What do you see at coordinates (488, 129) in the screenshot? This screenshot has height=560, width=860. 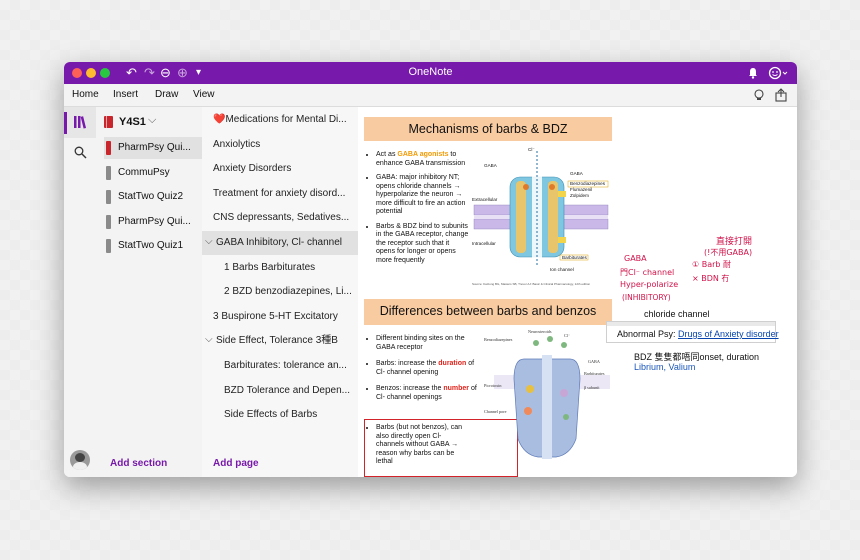 I see `slide-title: Mechanisms of barbs & BDZ` at bounding box center [488, 129].